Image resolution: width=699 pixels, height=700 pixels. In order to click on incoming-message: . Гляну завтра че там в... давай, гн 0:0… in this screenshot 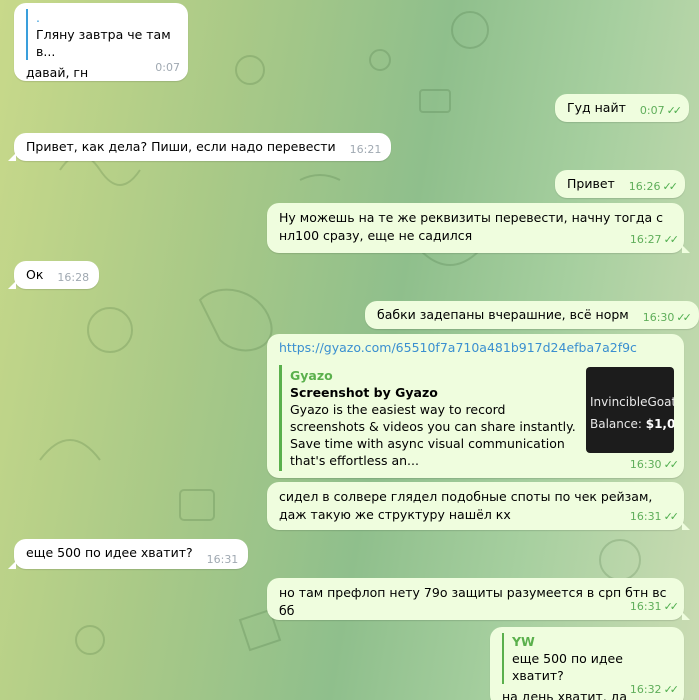, I will do `click(101, 42)`.